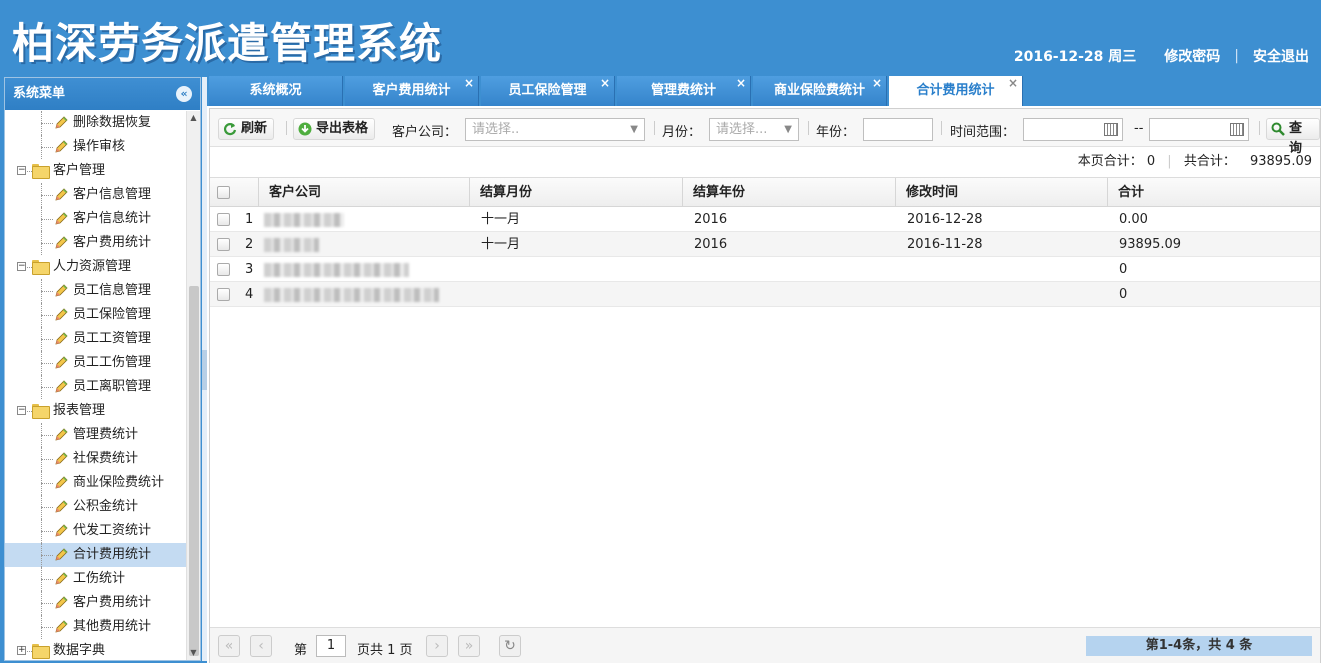 This screenshot has width=1321, height=663. What do you see at coordinates (1213, 192) in the screenshot?
I see `column-header-total: 合计` at bounding box center [1213, 192].